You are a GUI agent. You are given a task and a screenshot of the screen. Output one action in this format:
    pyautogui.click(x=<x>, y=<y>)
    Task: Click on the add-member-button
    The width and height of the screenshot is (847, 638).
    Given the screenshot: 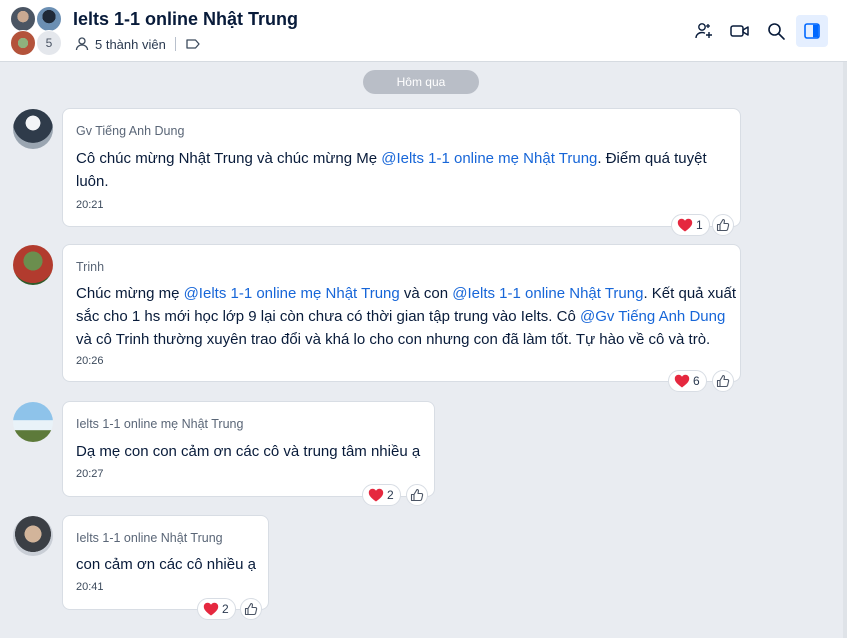 What is the action you would take?
    pyautogui.click(x=704, y=31)
    